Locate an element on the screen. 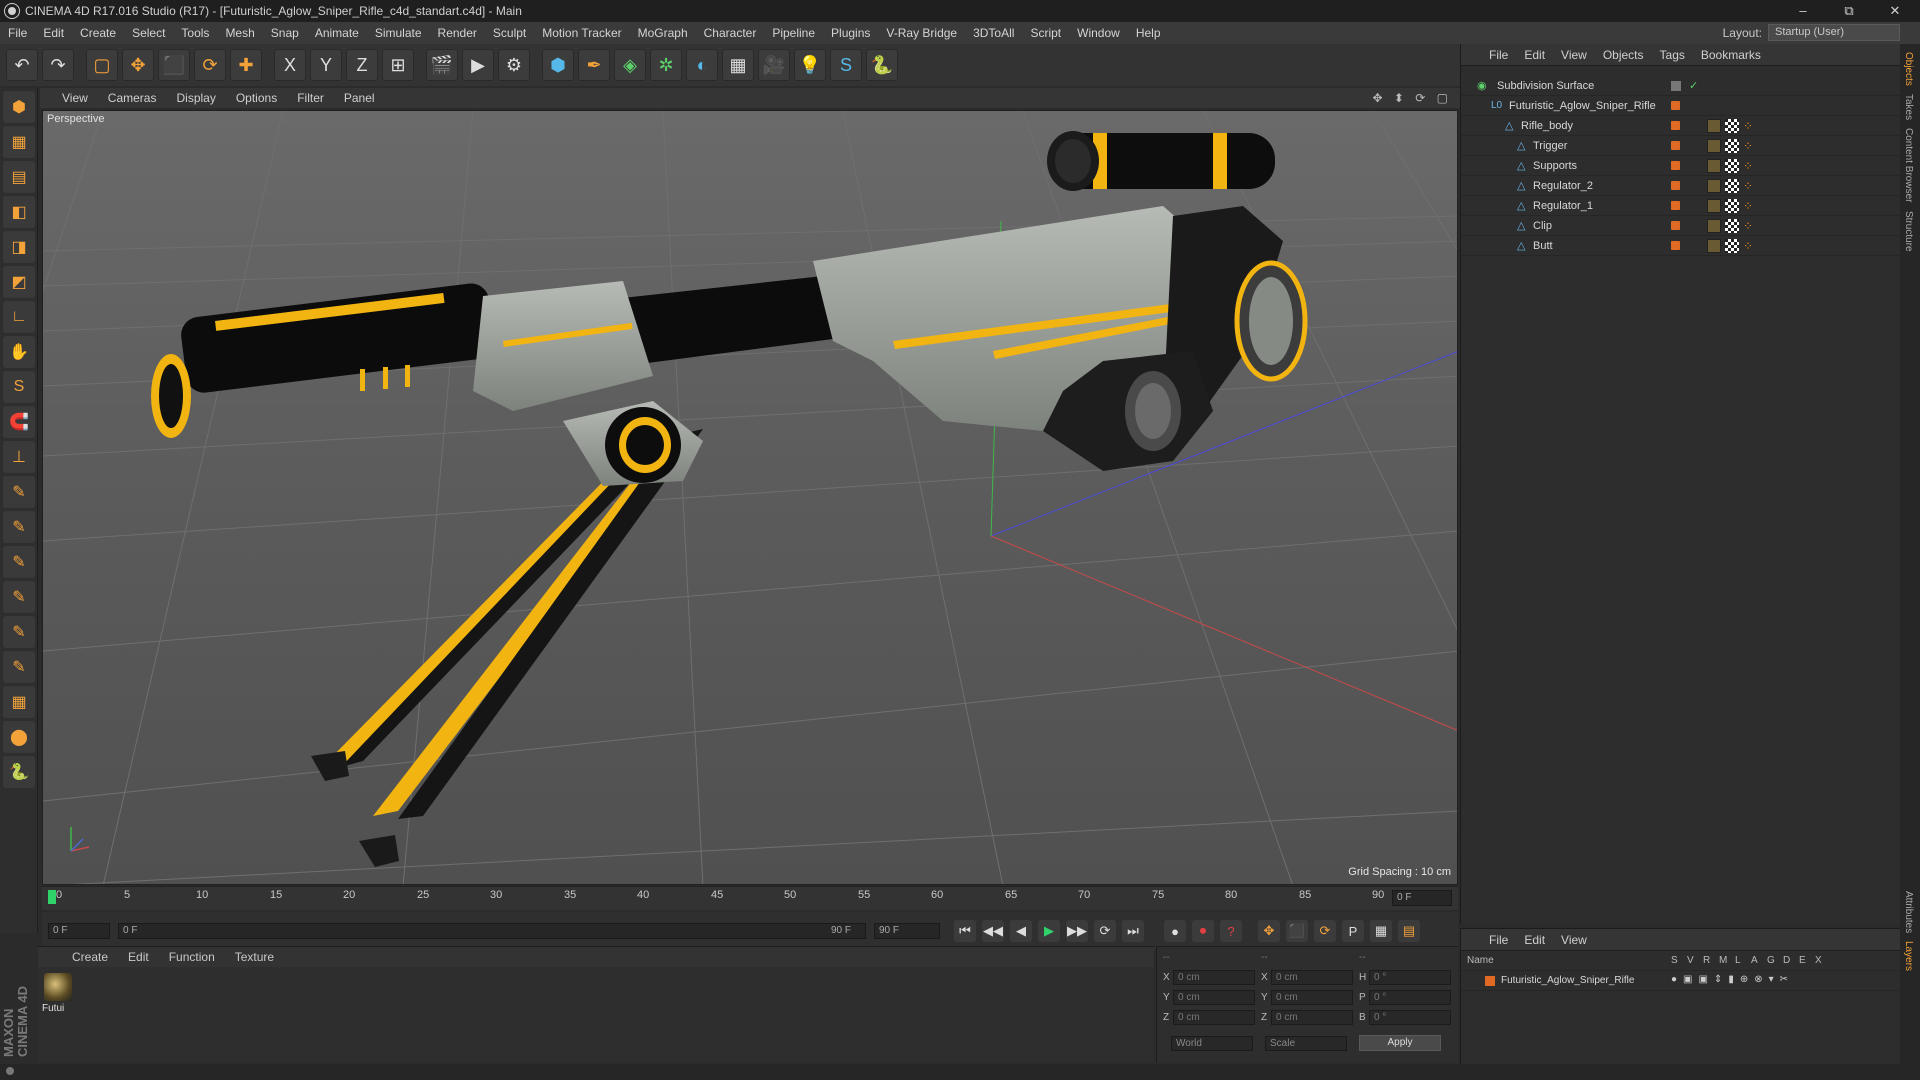  minimize-button: – is located at coordinates (1803, 11).